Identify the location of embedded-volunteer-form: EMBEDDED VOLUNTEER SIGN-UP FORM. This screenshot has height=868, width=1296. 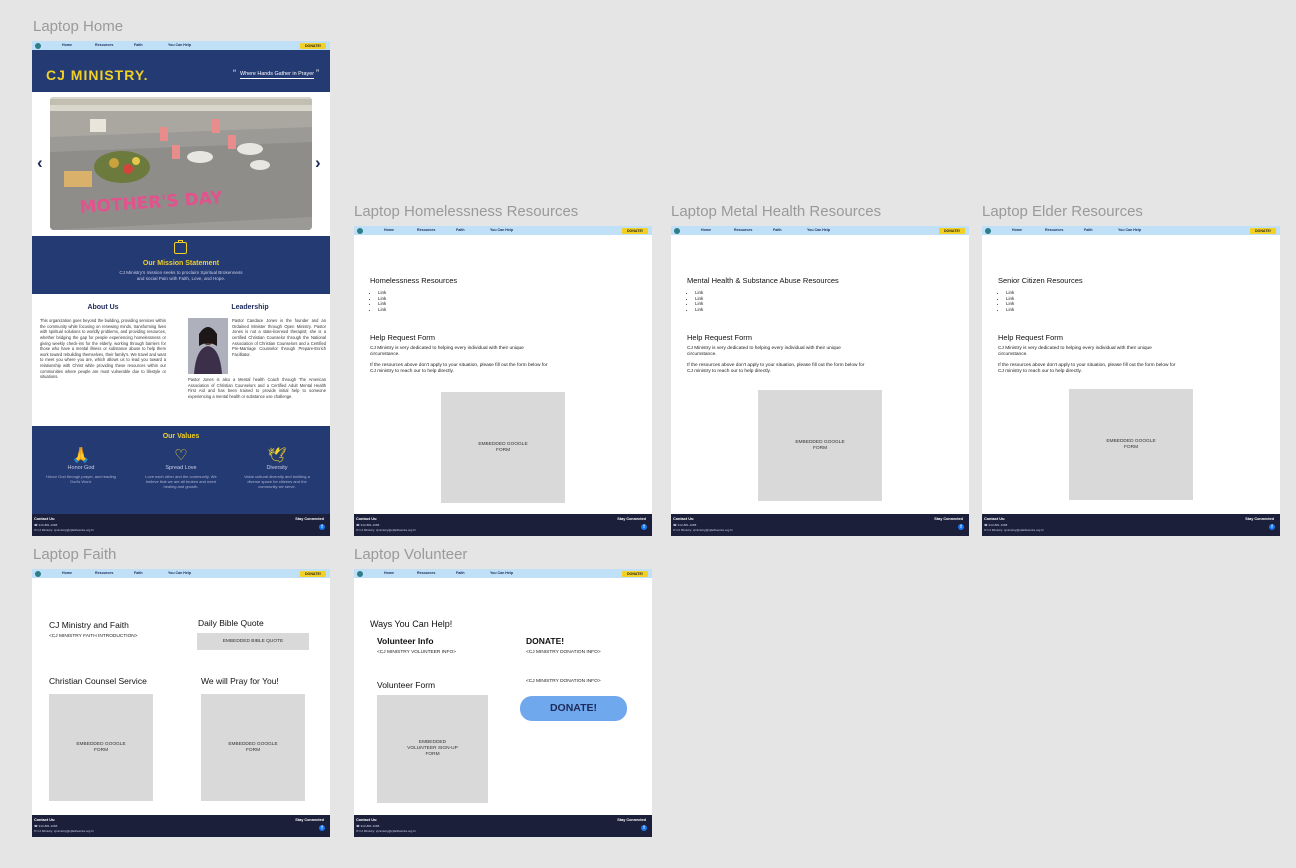
(432, 749).